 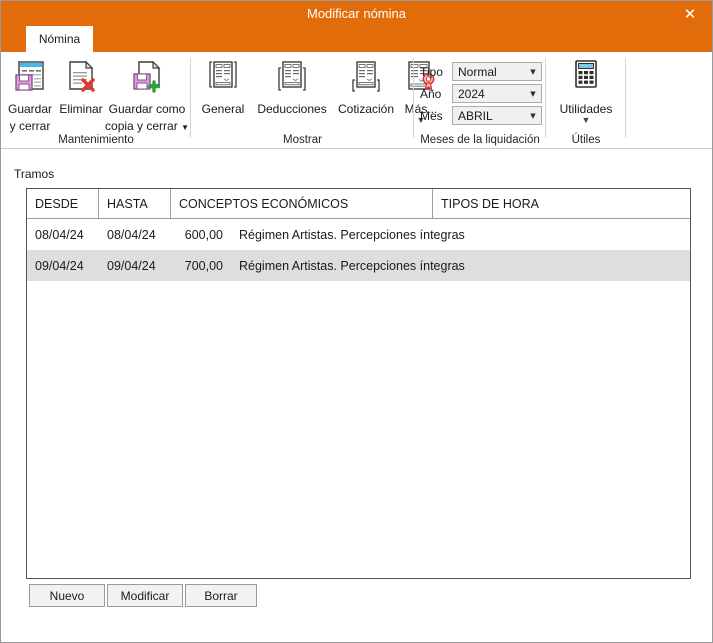 I want to click on save-and-close-icon, so click(x=30, y=78).